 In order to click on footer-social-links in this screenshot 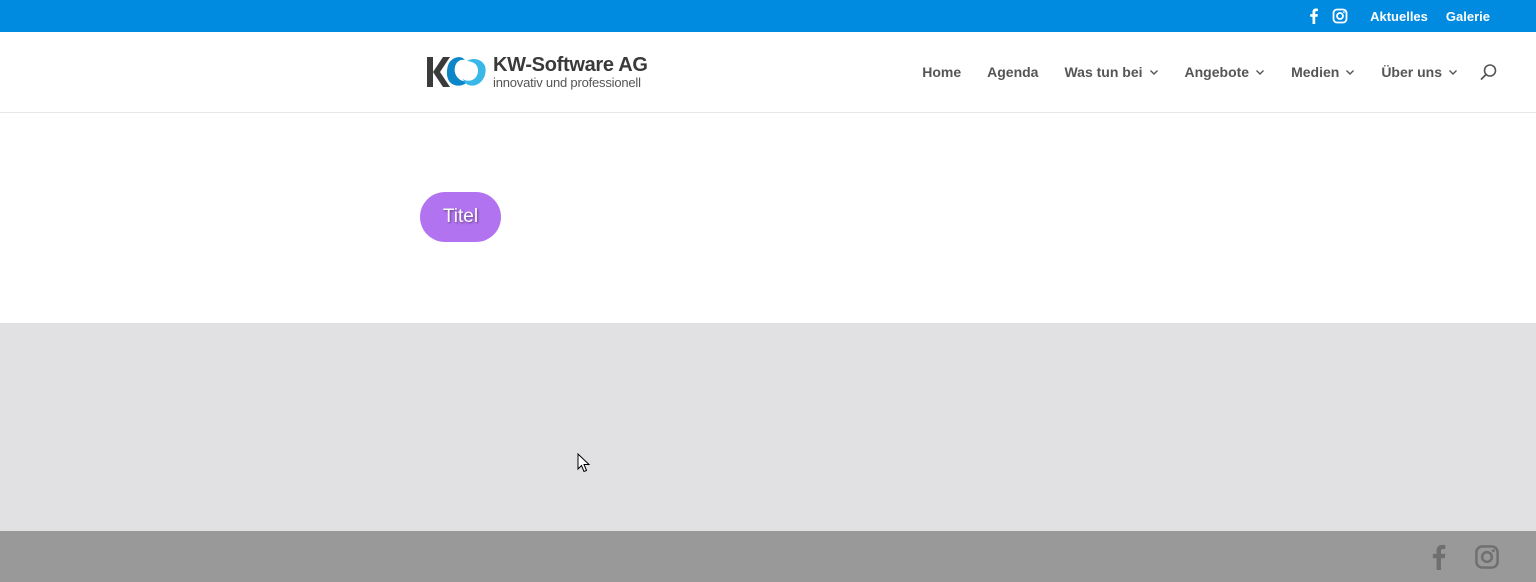, I will do `click(1452, 557)`.